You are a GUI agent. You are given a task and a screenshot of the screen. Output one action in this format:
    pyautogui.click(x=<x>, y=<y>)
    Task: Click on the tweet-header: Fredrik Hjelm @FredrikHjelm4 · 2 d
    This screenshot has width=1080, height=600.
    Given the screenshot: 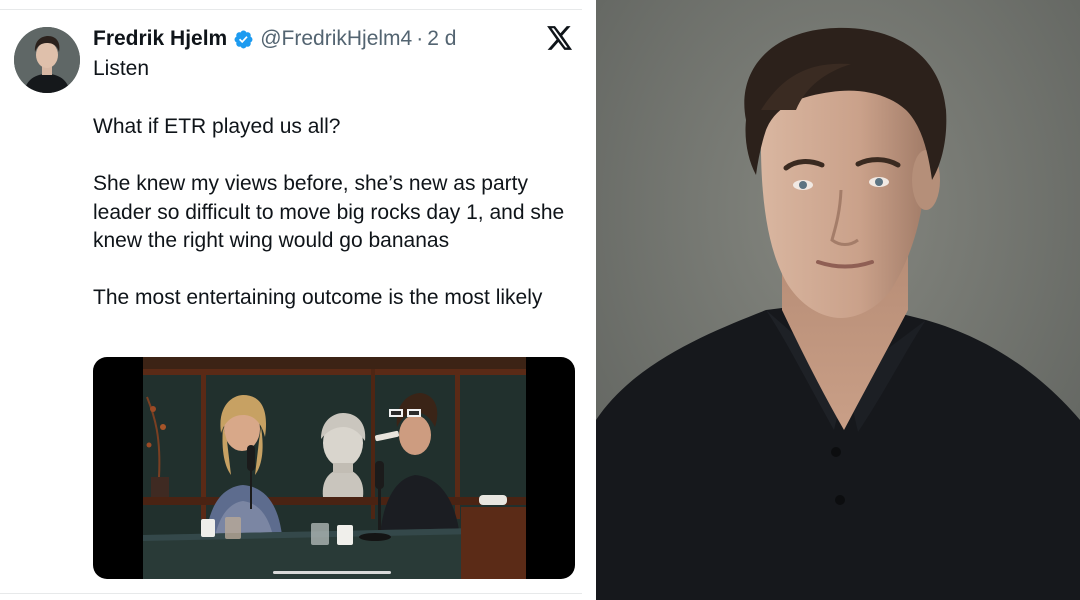 What is the action you would take?
    pyautogui.click(x=274, y=39)
    